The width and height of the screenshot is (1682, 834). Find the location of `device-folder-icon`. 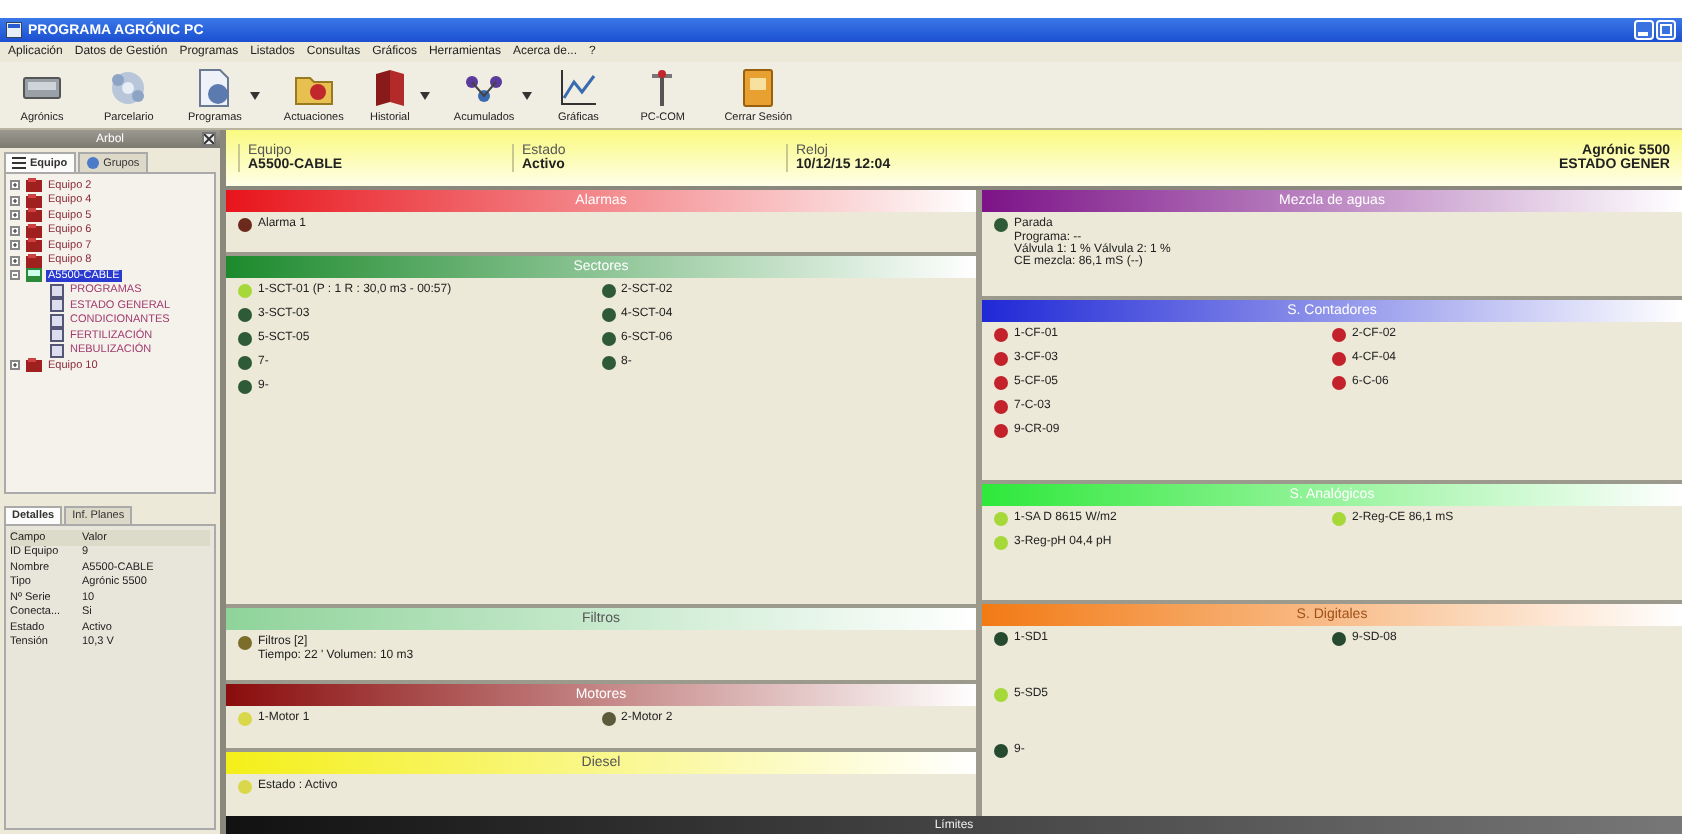

device-folder-icon is located at coordinates (34, 275).